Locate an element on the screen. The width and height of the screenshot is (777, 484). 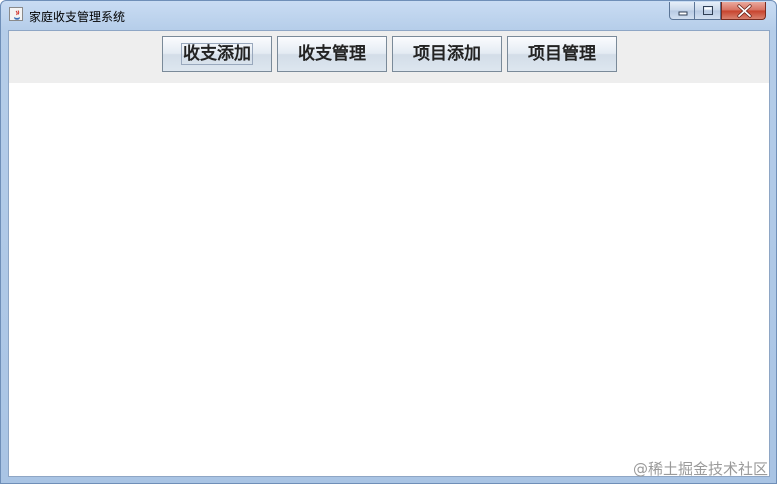
toolbar: 收支添加 收支管理 项目添加 项目管理 is located at coordinates (389, 57).